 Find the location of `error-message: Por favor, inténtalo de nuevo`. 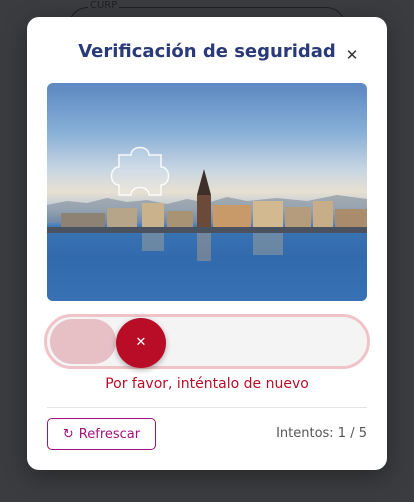

error-message: Por favor, inténtalo de nuevo is located at coordinates (207, 384).